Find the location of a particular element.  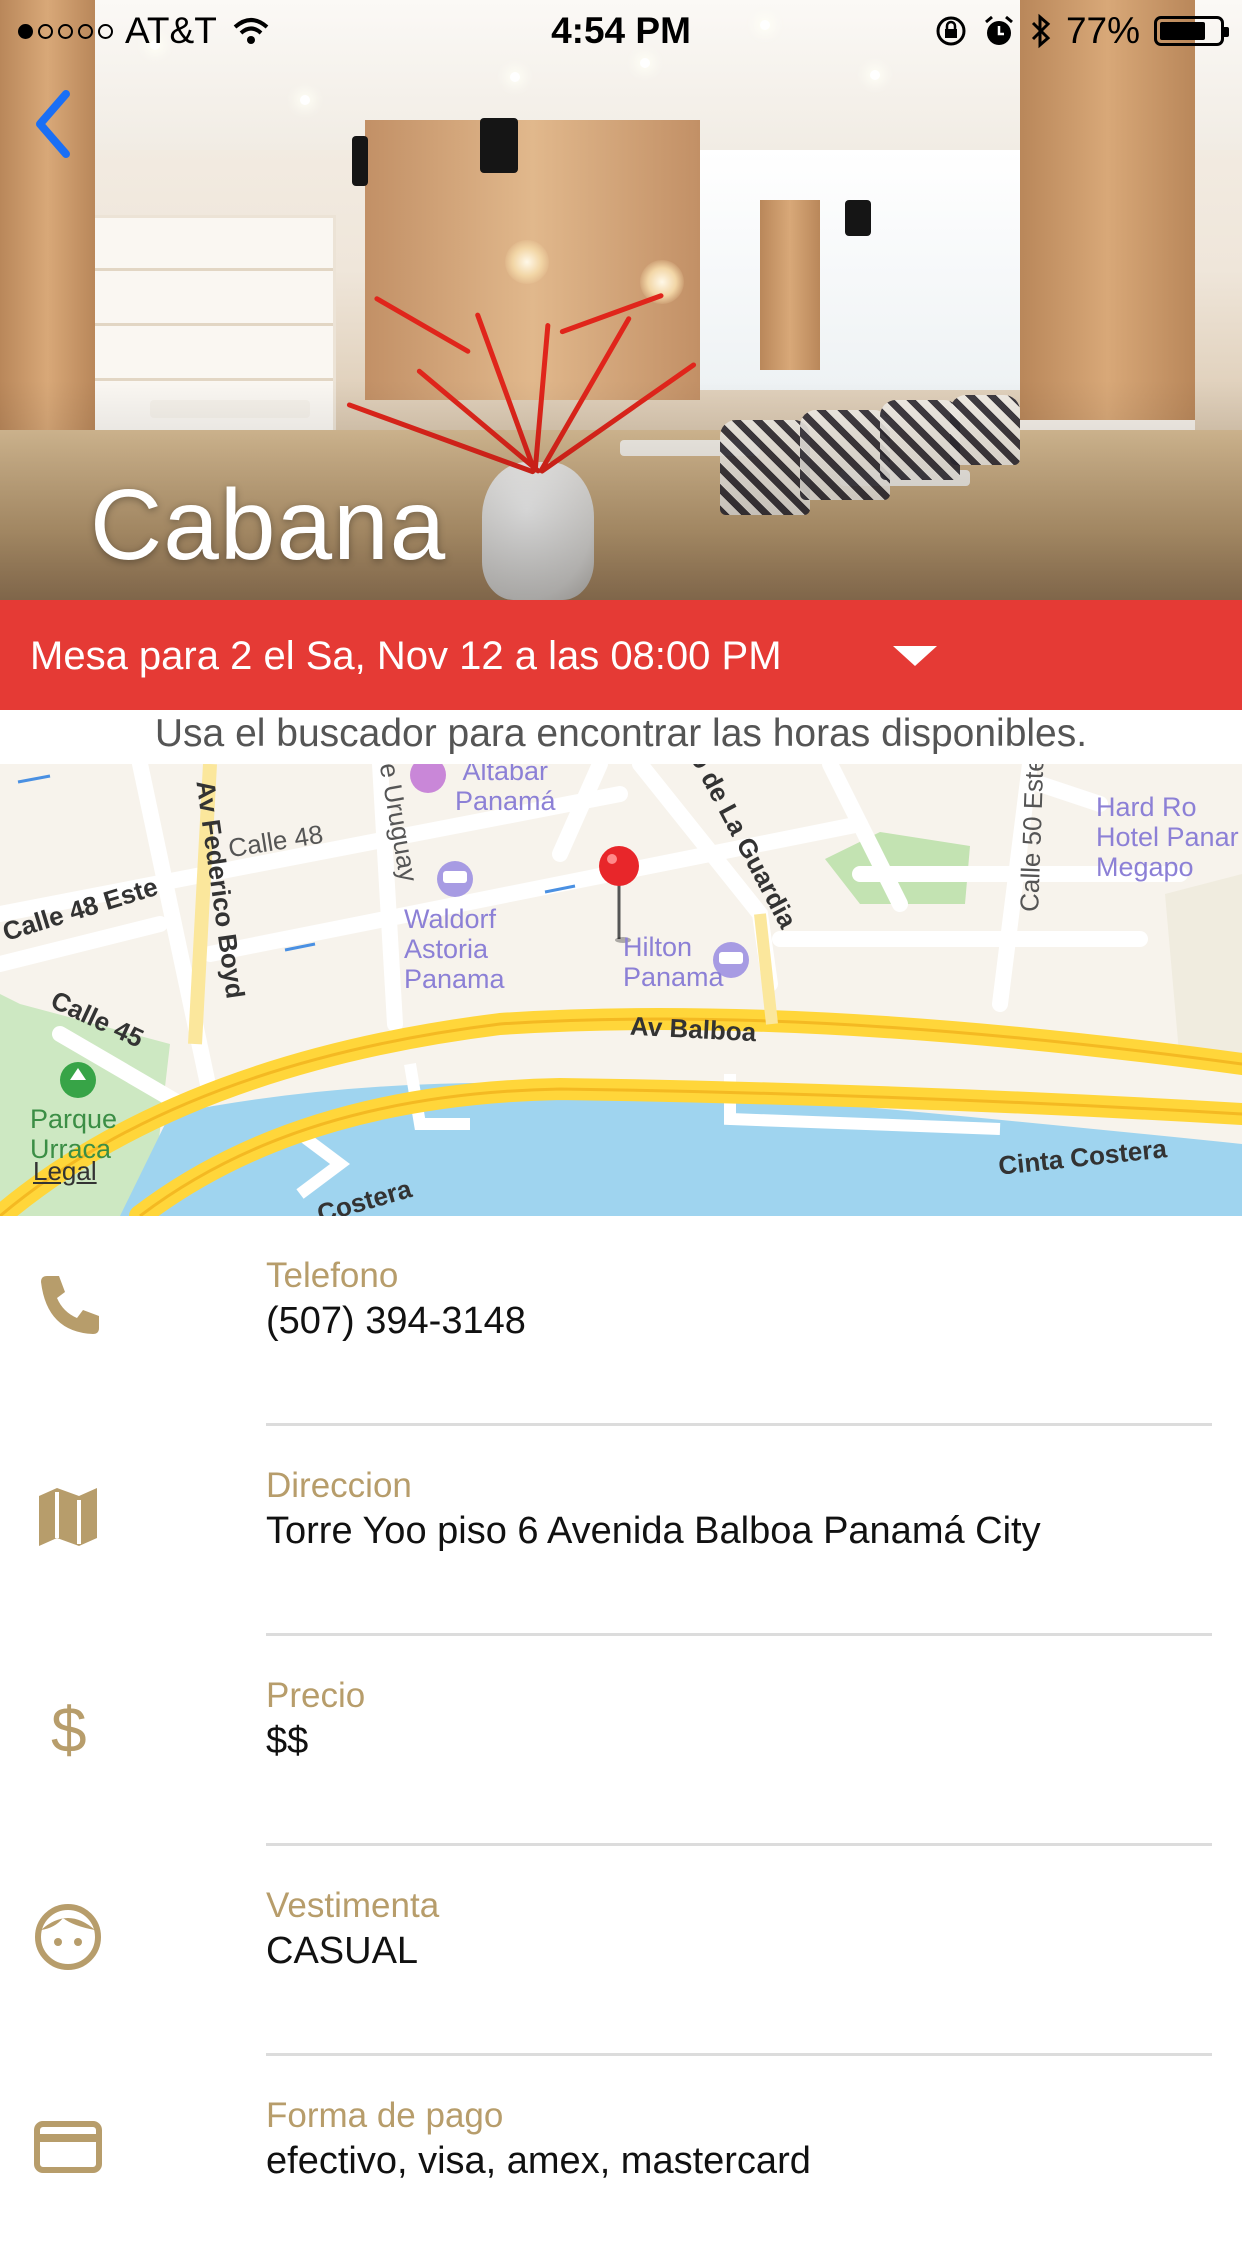

reservation-selector: Mesa para 2 el Sa, Nov 12 a las 08:00 PM is located at coordinates (621, 655).